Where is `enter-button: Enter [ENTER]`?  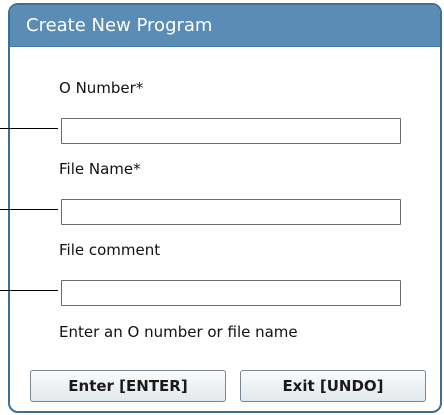 enter-button: Enter [ENTER] is located at coordinates (128, 386).